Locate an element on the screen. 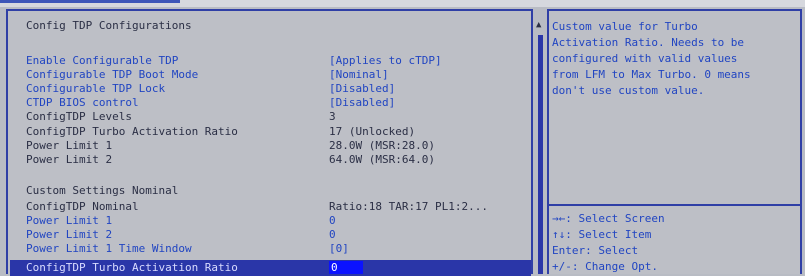 The image size is (805, 276). setting-label: Enable Configurable TDP is located at coordinates (102, 60).